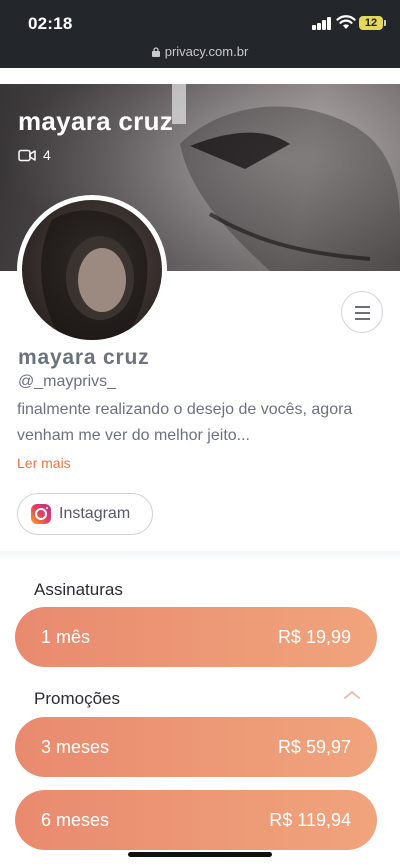 Image resolution: width=400 pixels, height=866 pixels. Describe the element at coordinates (50, 23) in the screenshot. I see `status-time: 02:18` at that location.